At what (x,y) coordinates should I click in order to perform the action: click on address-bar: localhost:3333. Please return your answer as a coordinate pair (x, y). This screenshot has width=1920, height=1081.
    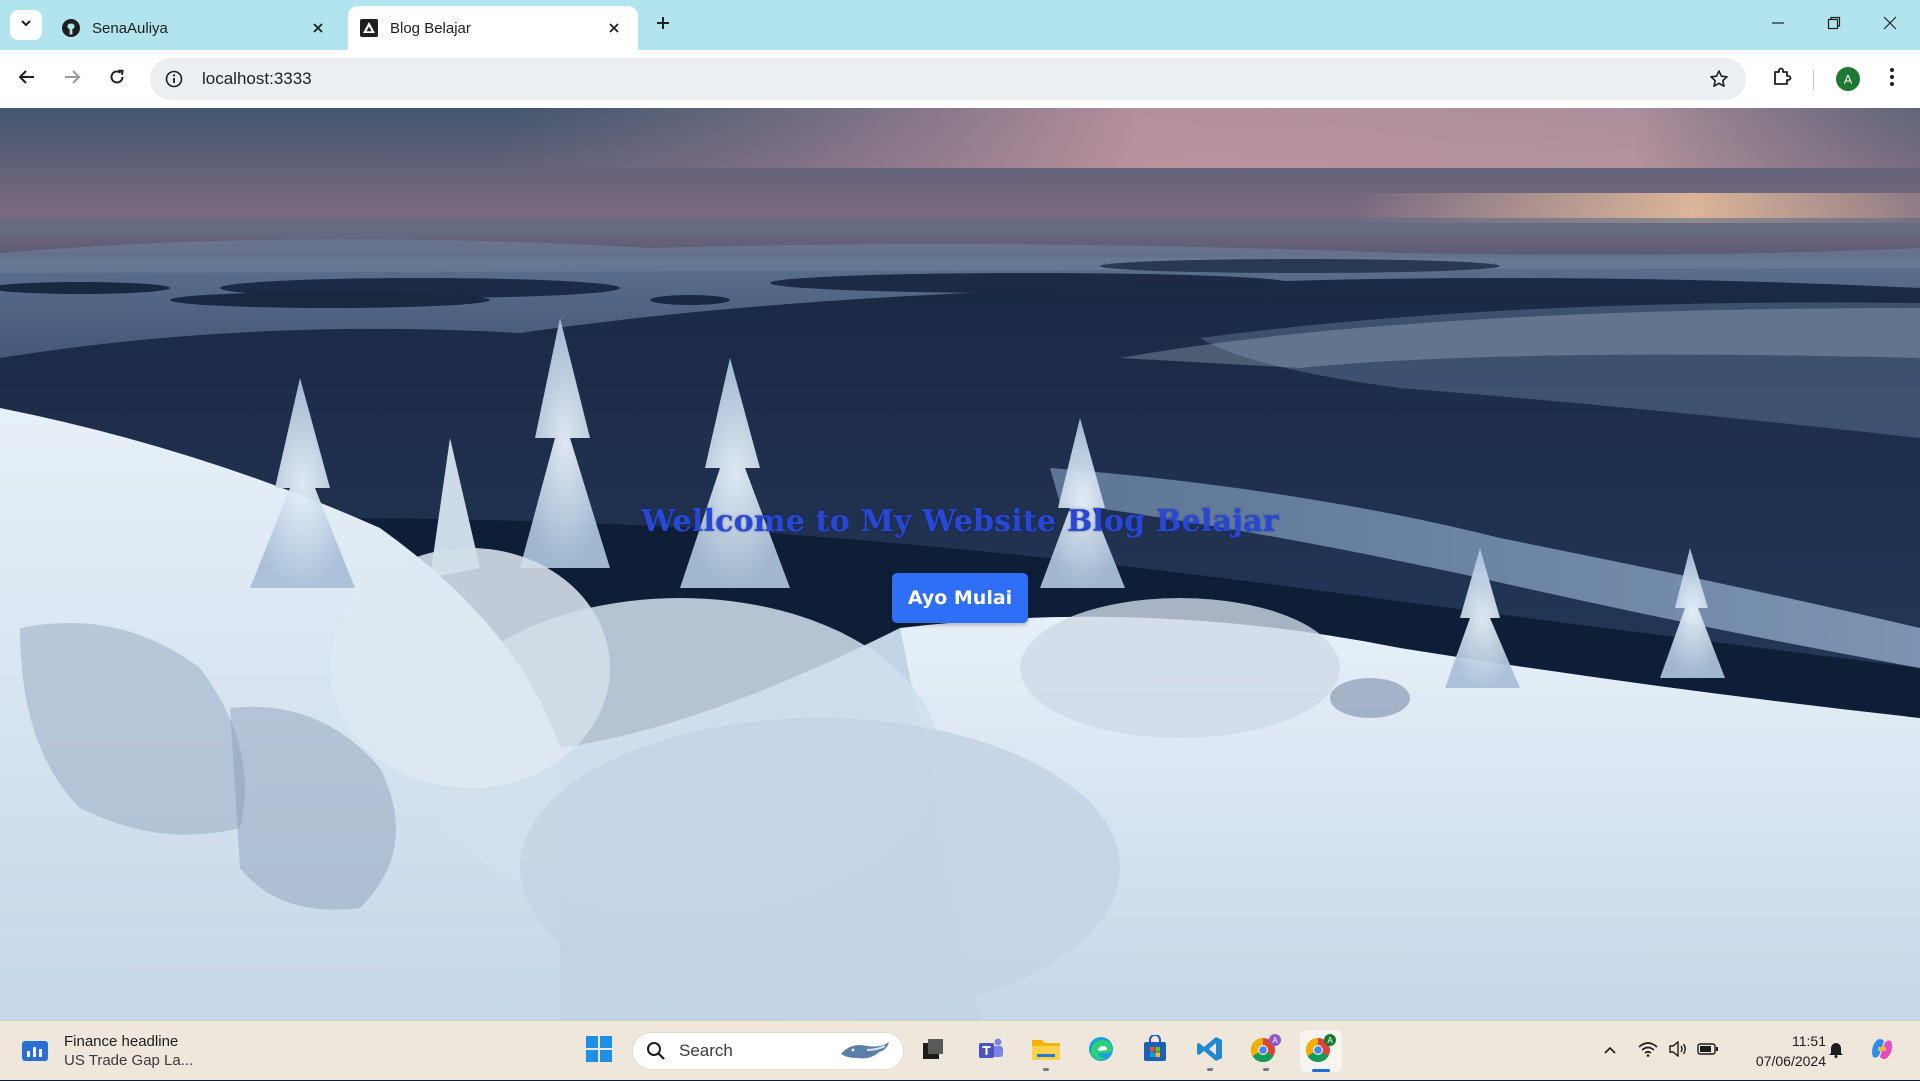
    Looking at the image, I should click on (948, 79).